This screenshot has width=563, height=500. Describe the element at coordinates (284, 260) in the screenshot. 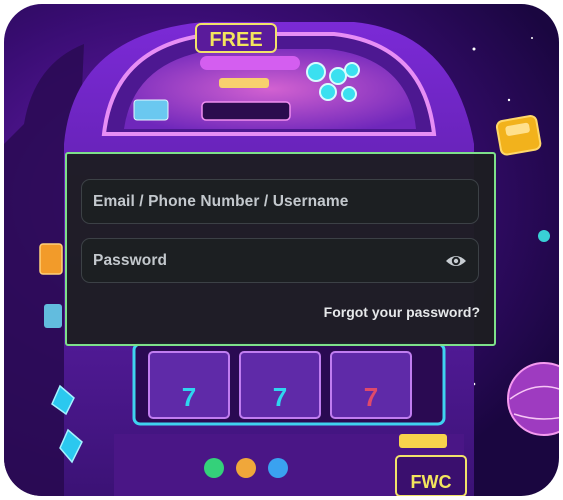

I see `password-input` at that location.